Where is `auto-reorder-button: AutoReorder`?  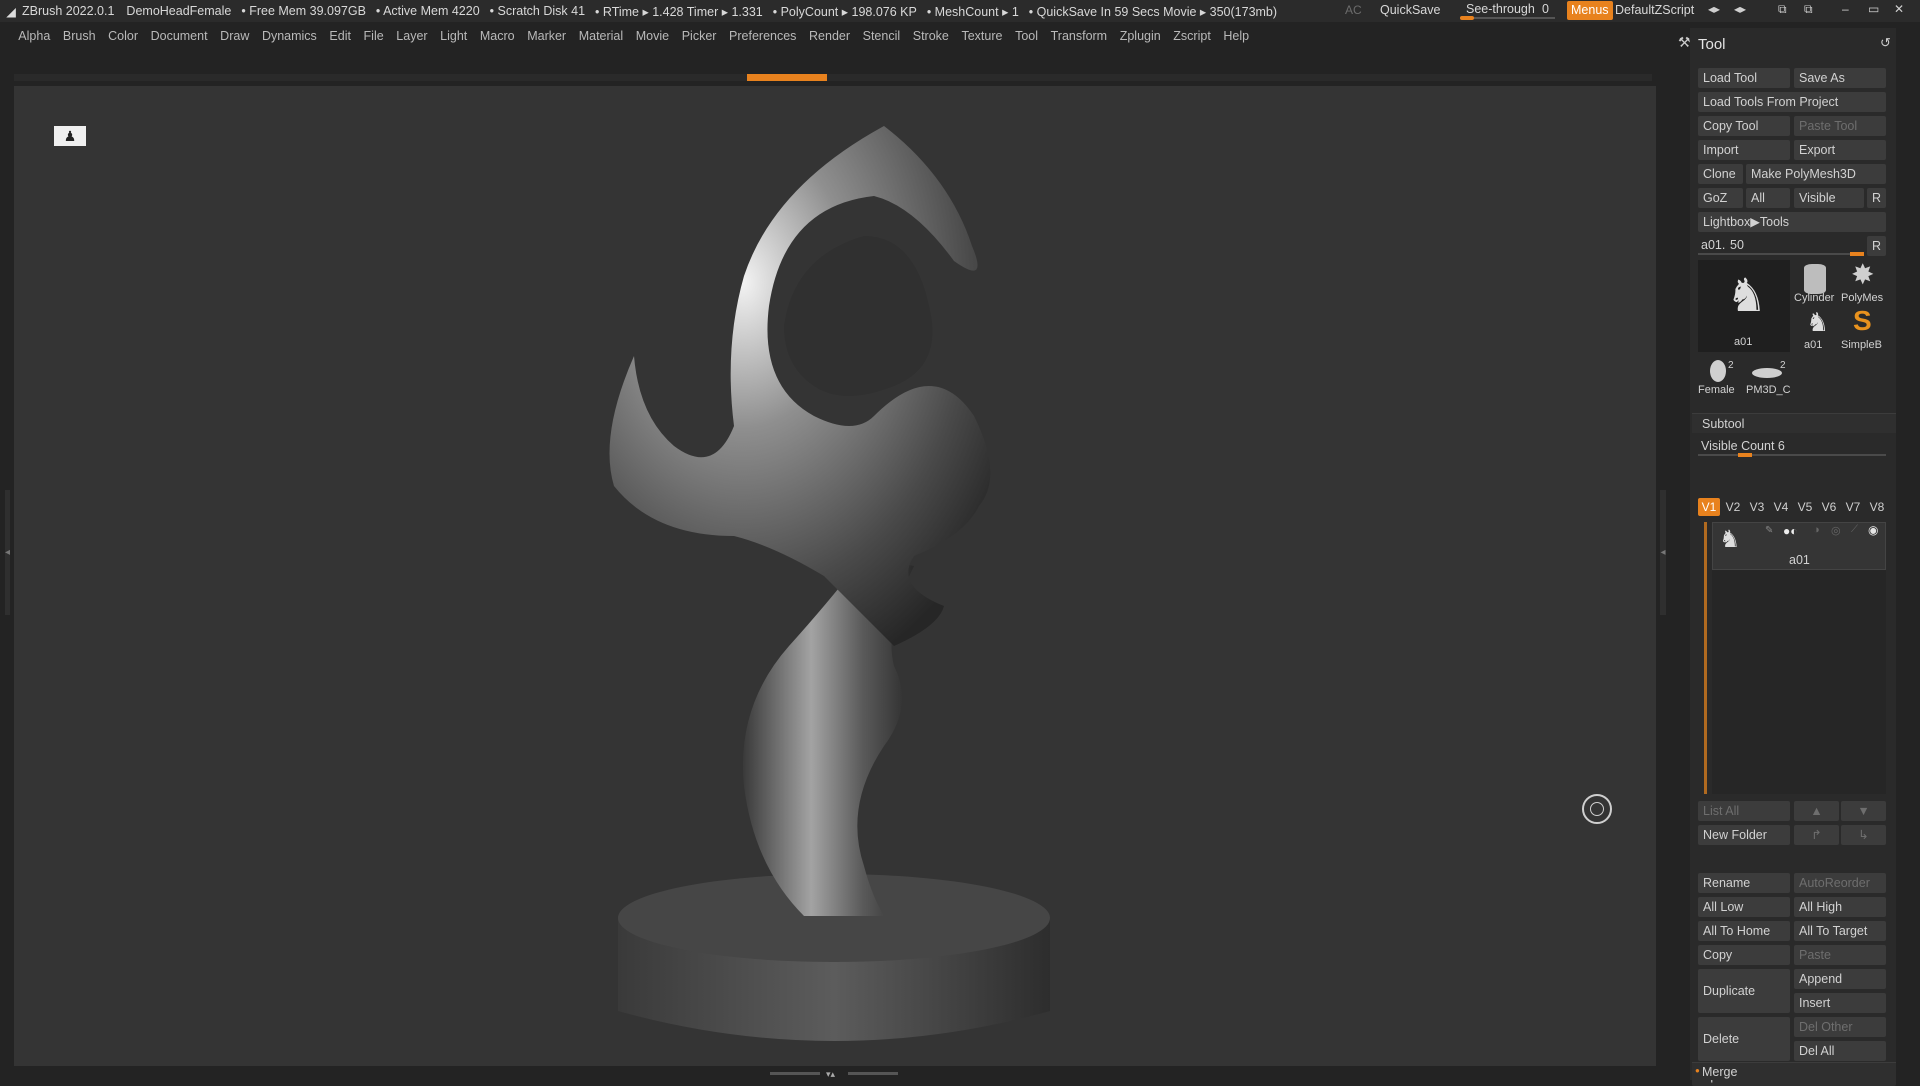
auto-reorder-button: AutoReorder is located at coordinates (1840, 883).